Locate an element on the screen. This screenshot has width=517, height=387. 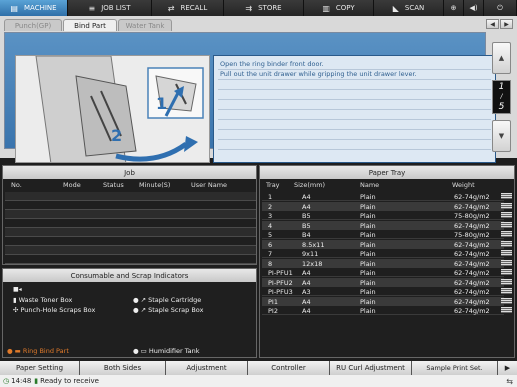
ready-icon: ▮ is located at coordinates (36, 381).